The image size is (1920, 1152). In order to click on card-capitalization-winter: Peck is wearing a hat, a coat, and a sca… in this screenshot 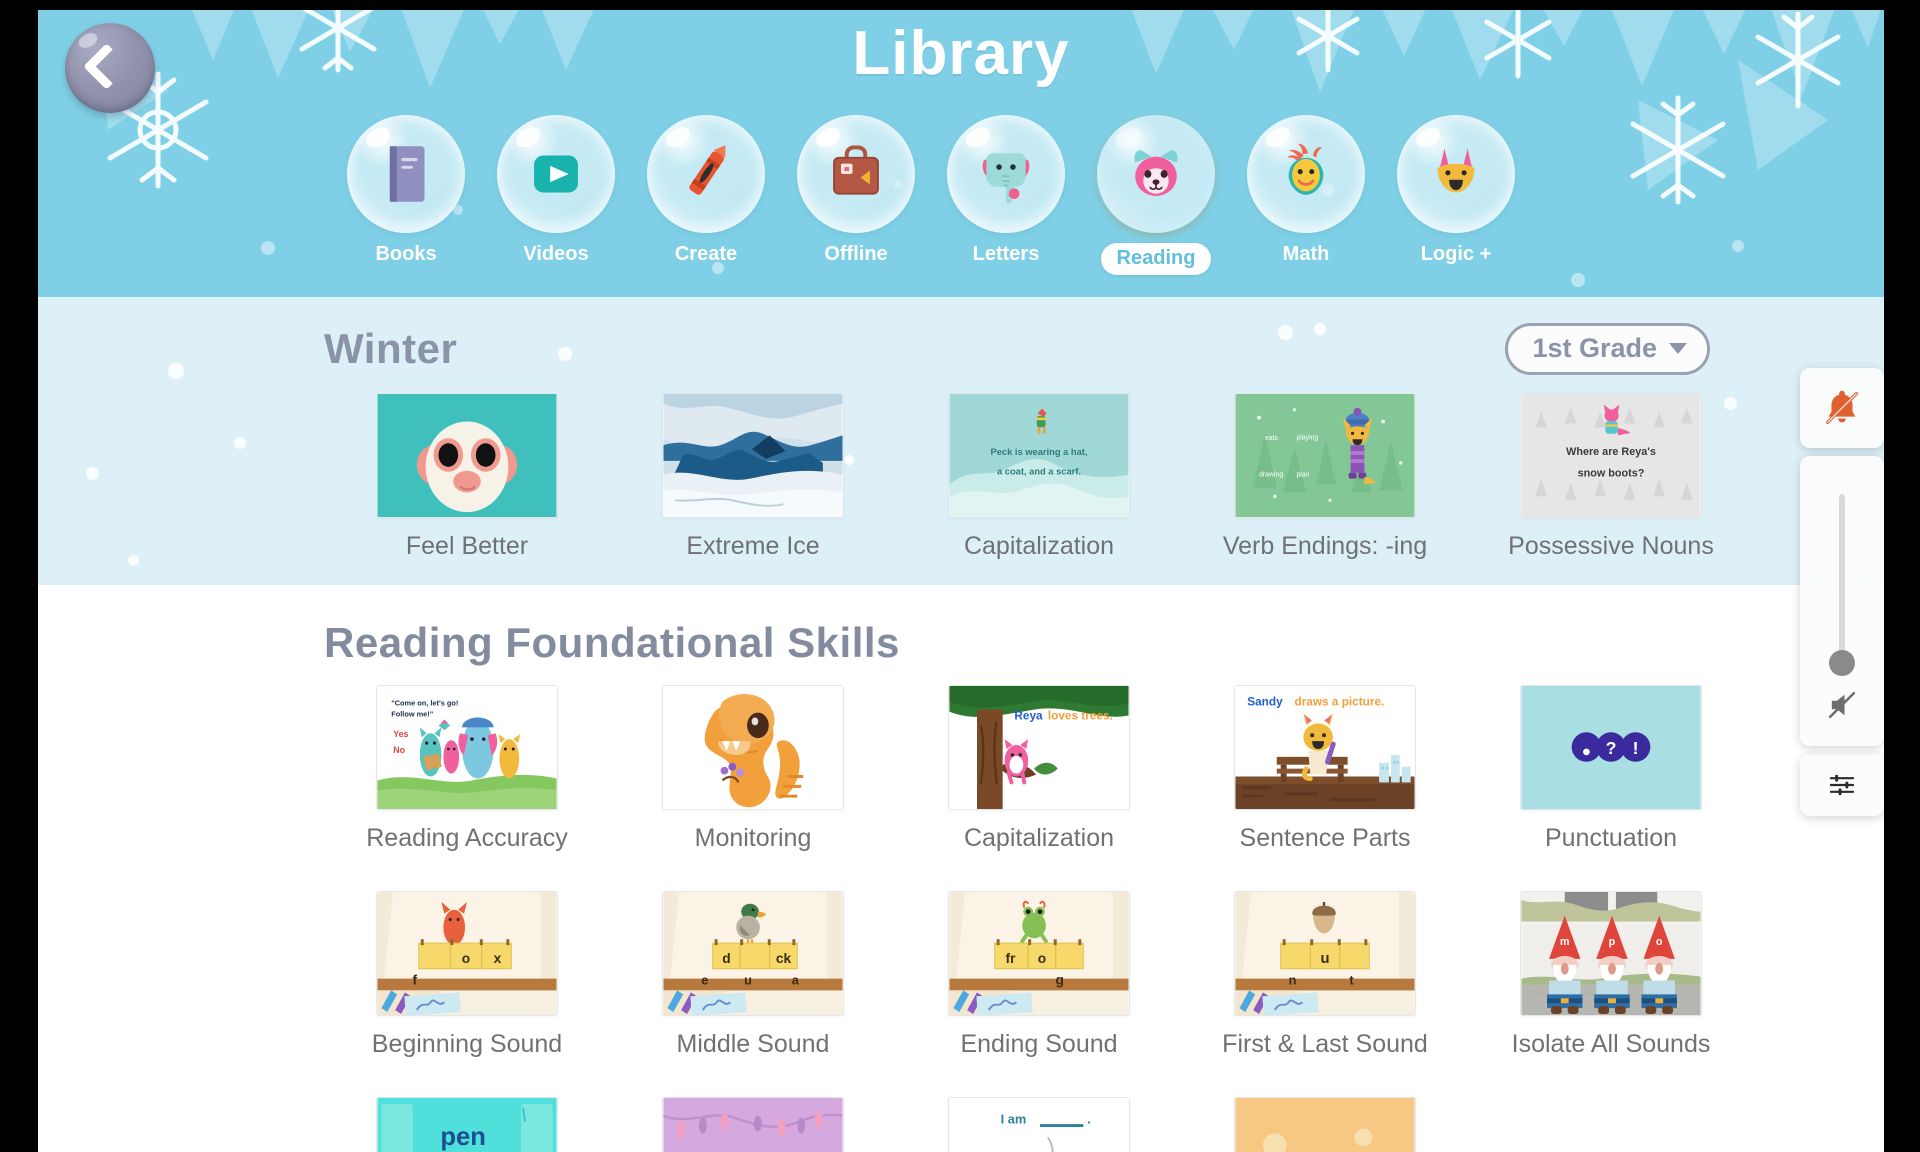, I will do `click(1039, 477)`.